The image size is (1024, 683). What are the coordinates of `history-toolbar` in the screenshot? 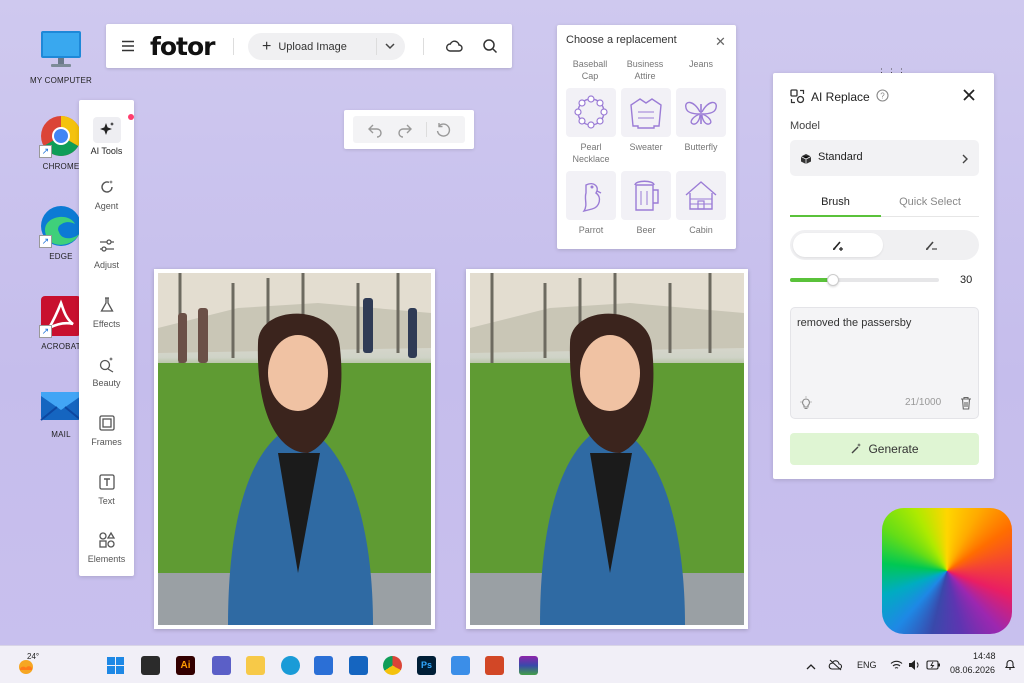 It's located at (409, 129).